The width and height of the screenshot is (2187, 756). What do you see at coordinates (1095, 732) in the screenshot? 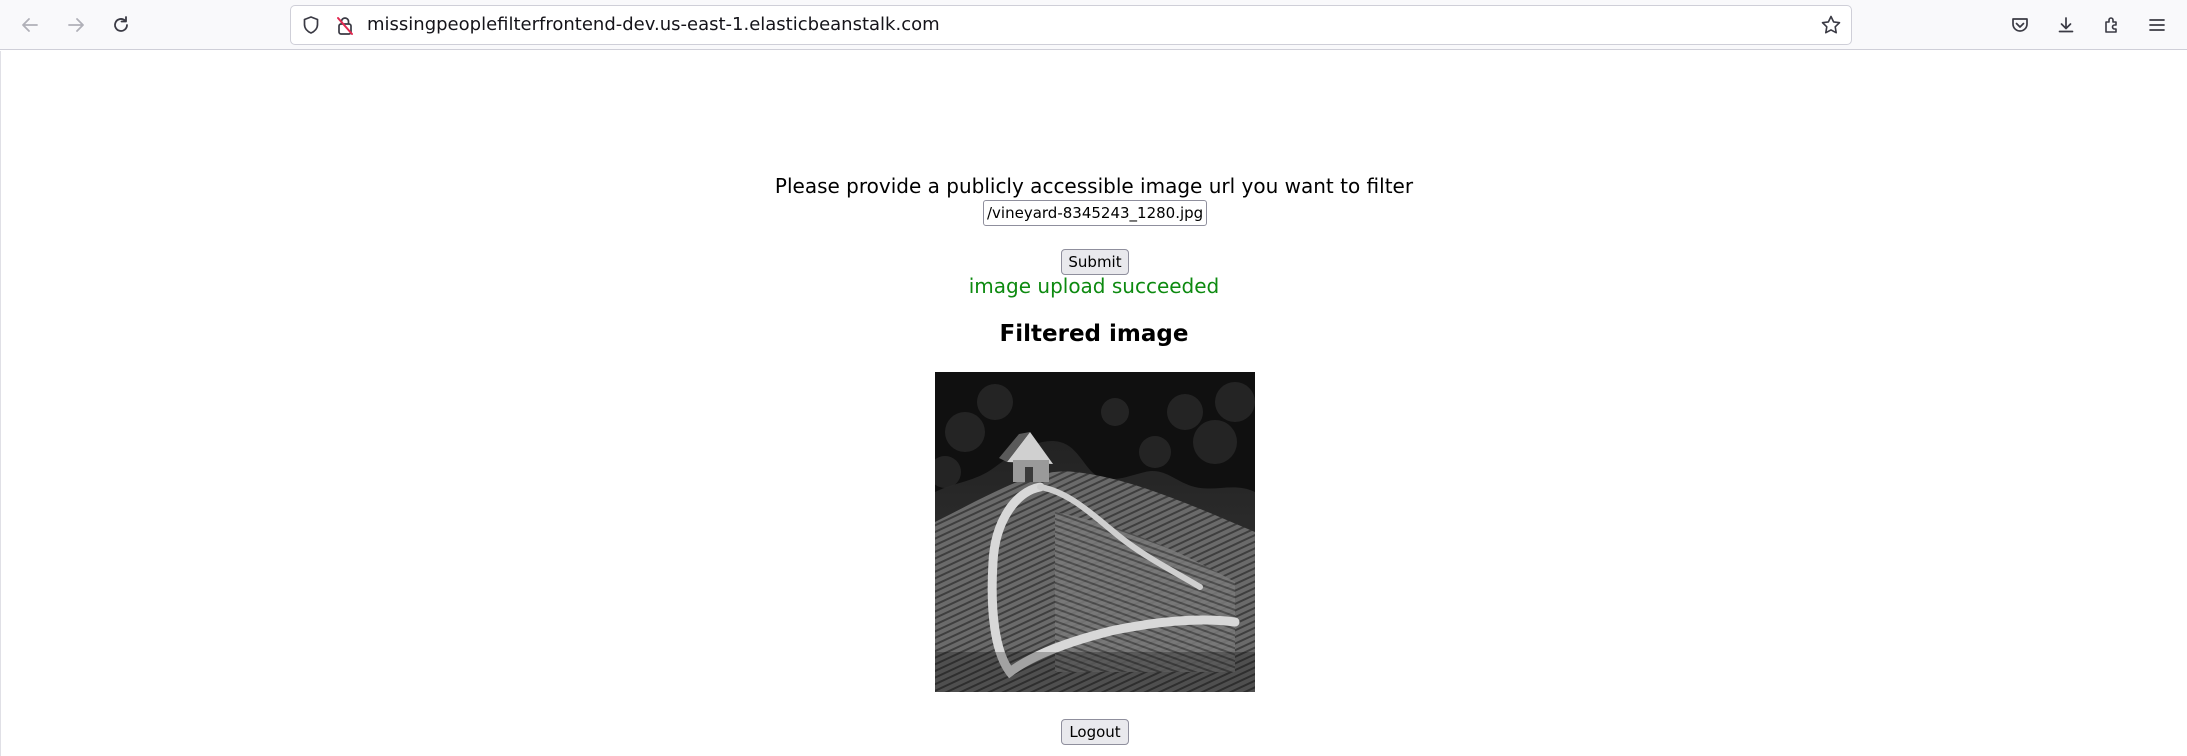
I see `logout-button: Logout` at bounding box center [1095, 732].